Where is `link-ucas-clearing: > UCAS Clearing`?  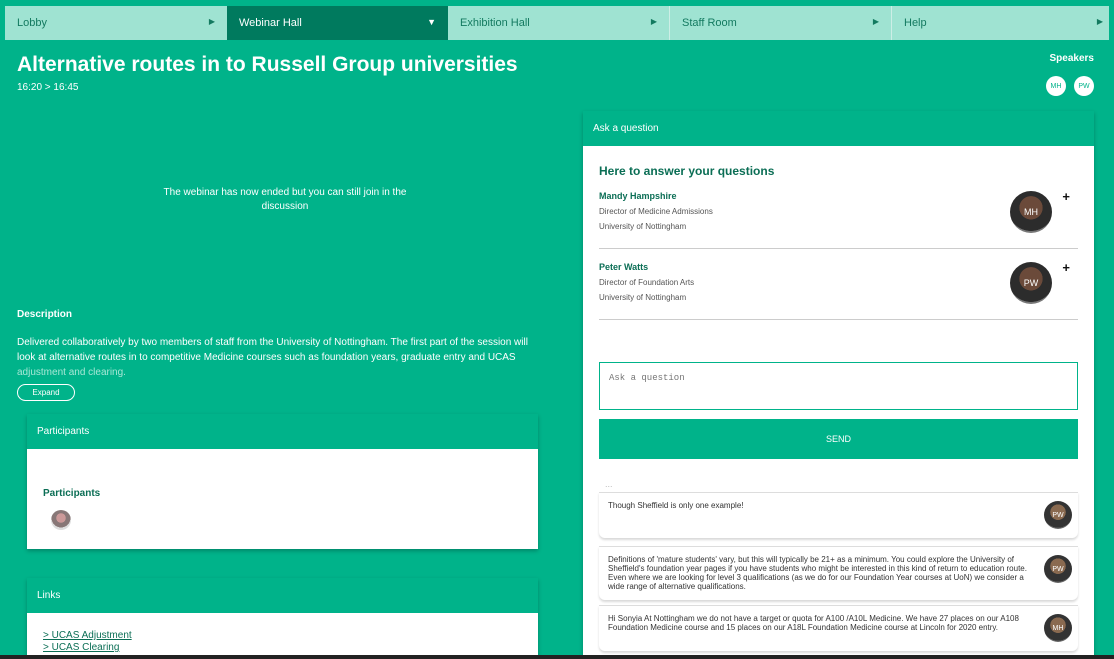 link-ucas-clearing: > UCAS Clearing is located at coordinates (87, 648).